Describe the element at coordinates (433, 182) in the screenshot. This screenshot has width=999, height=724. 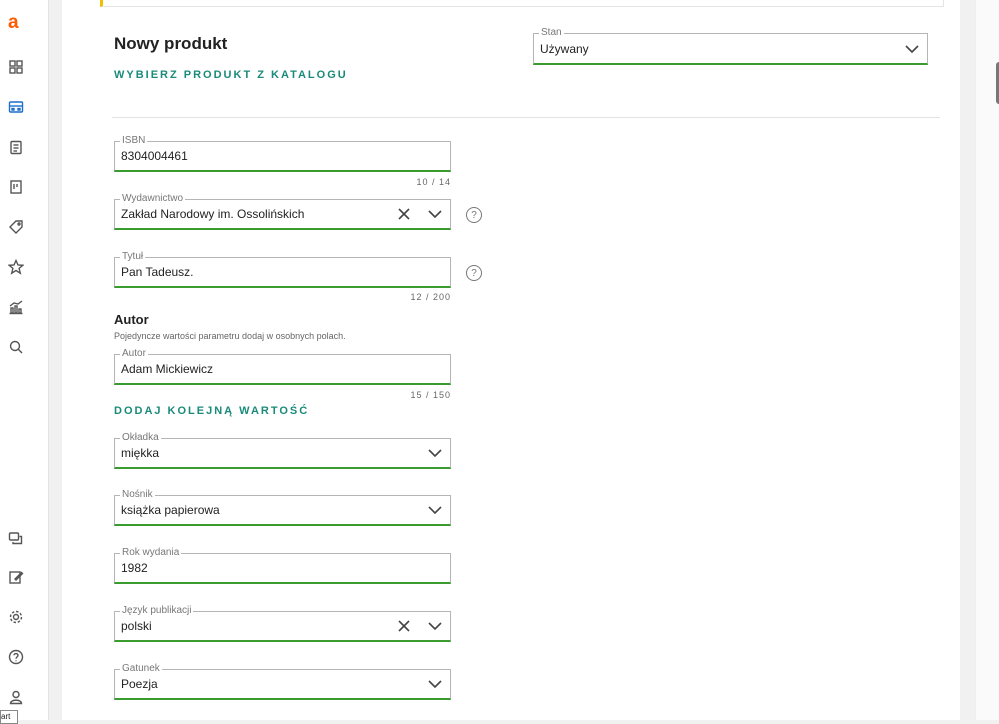
I see `isbn-char-counter: 10 / 14` at that location.